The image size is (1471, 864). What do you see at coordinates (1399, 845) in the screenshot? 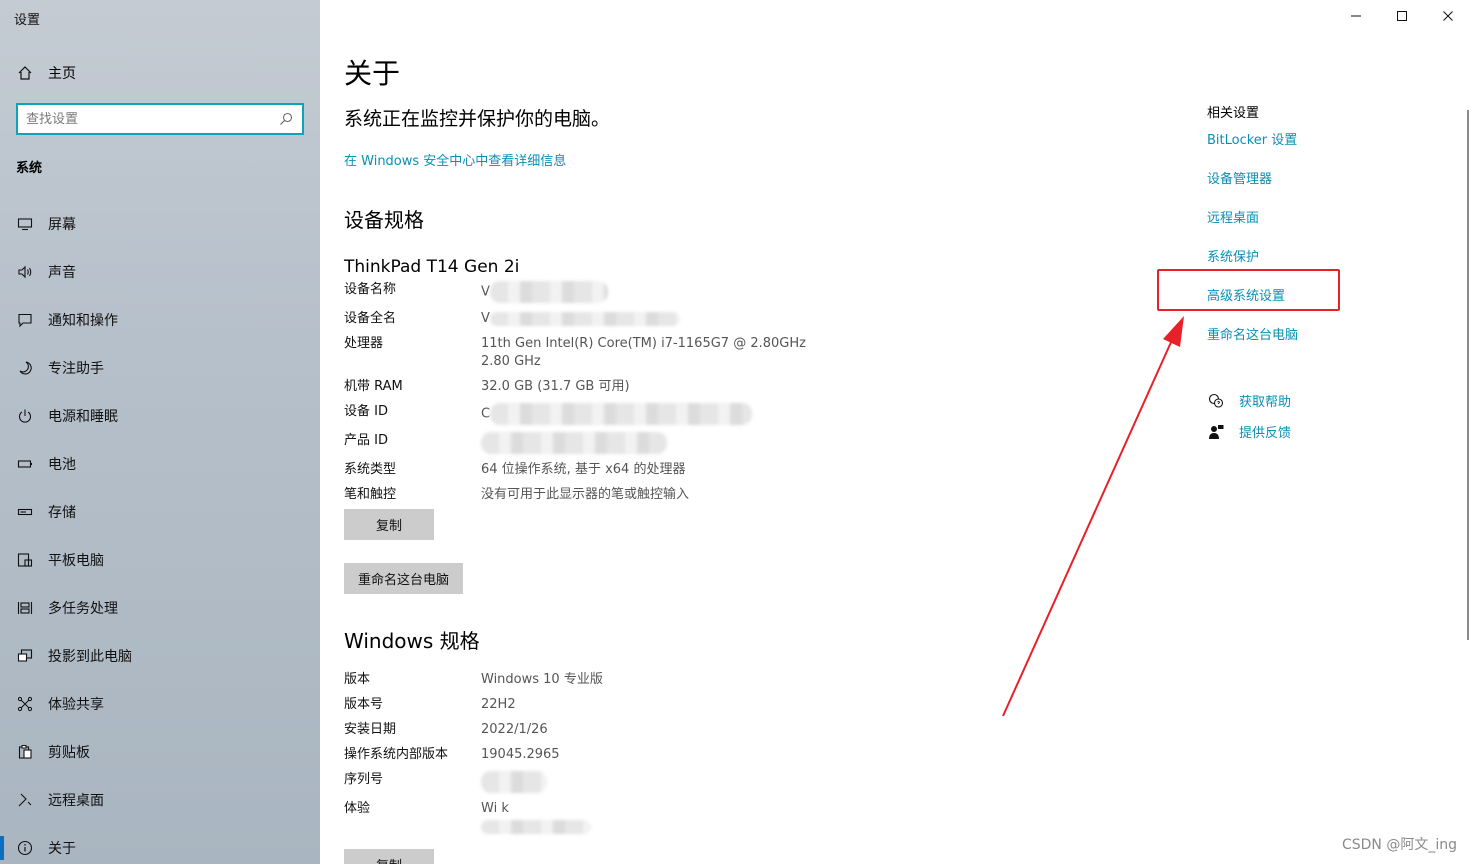
I see `watermark-text: CSDN @阿文_ing` at bounding box center [1399, 845].